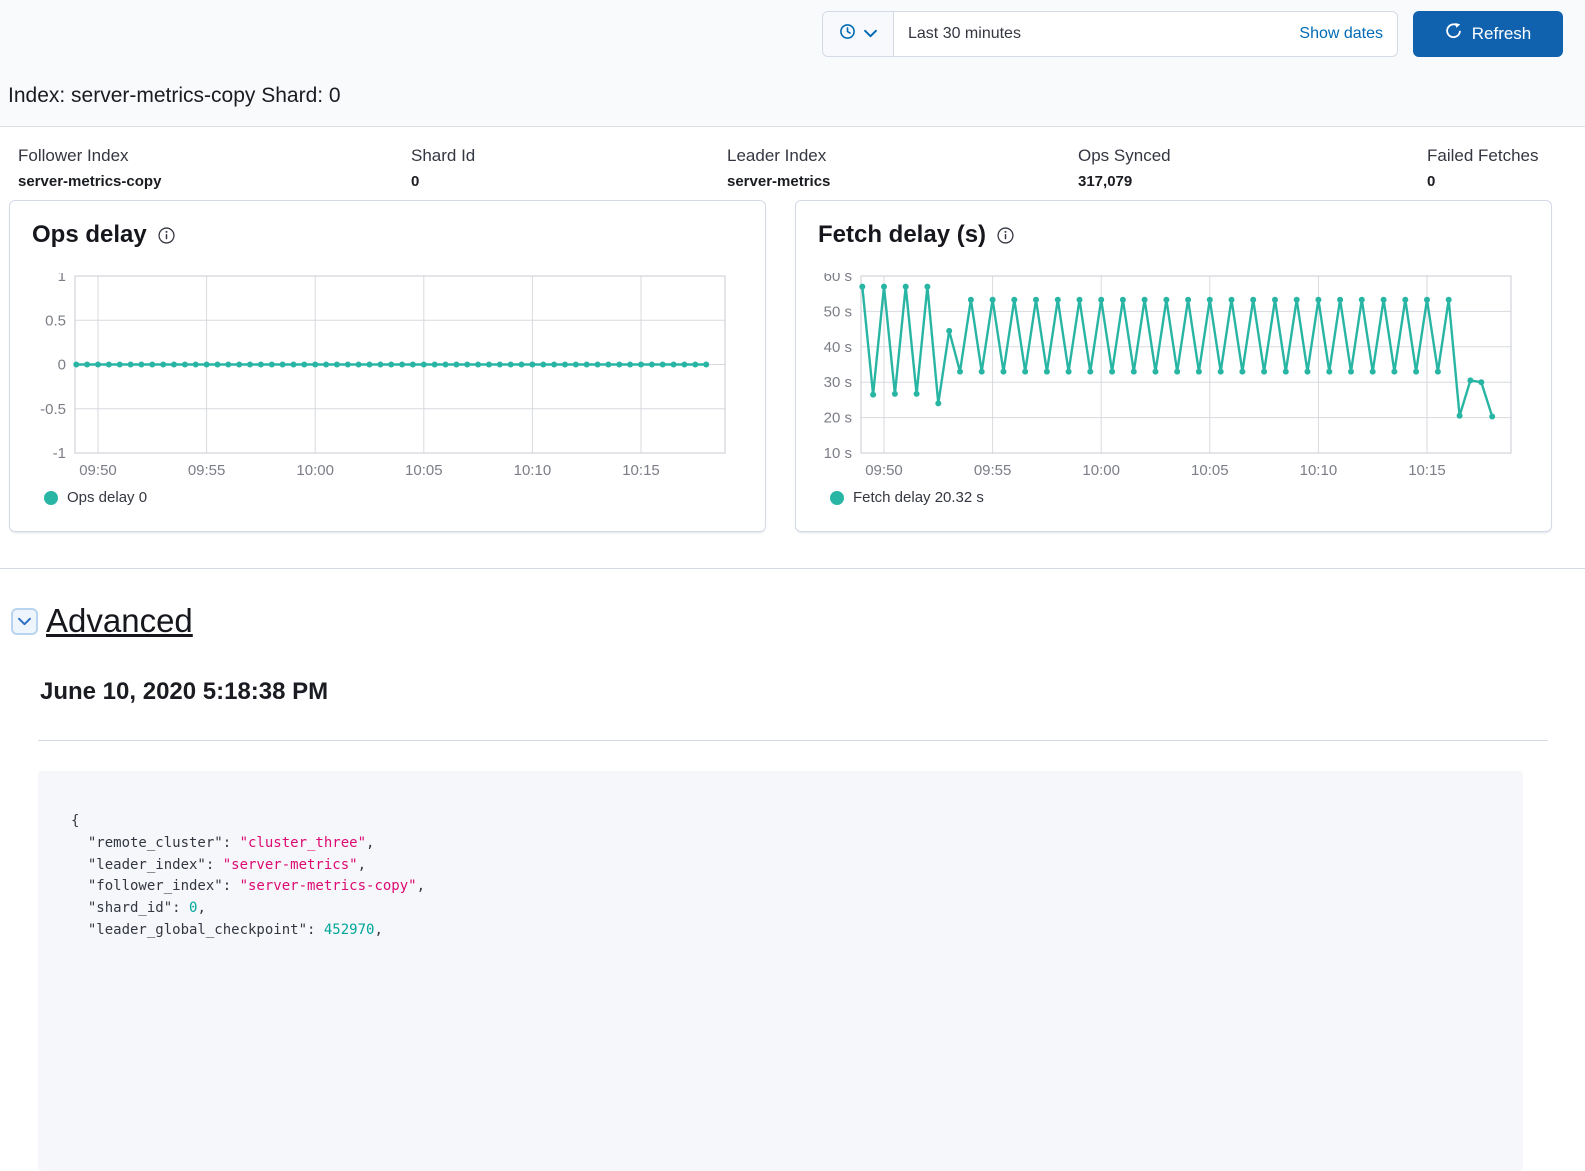 This screenshot has height=1171, width=1585. I want to click on advanced-toggle: Advanced, so click(102, 621).